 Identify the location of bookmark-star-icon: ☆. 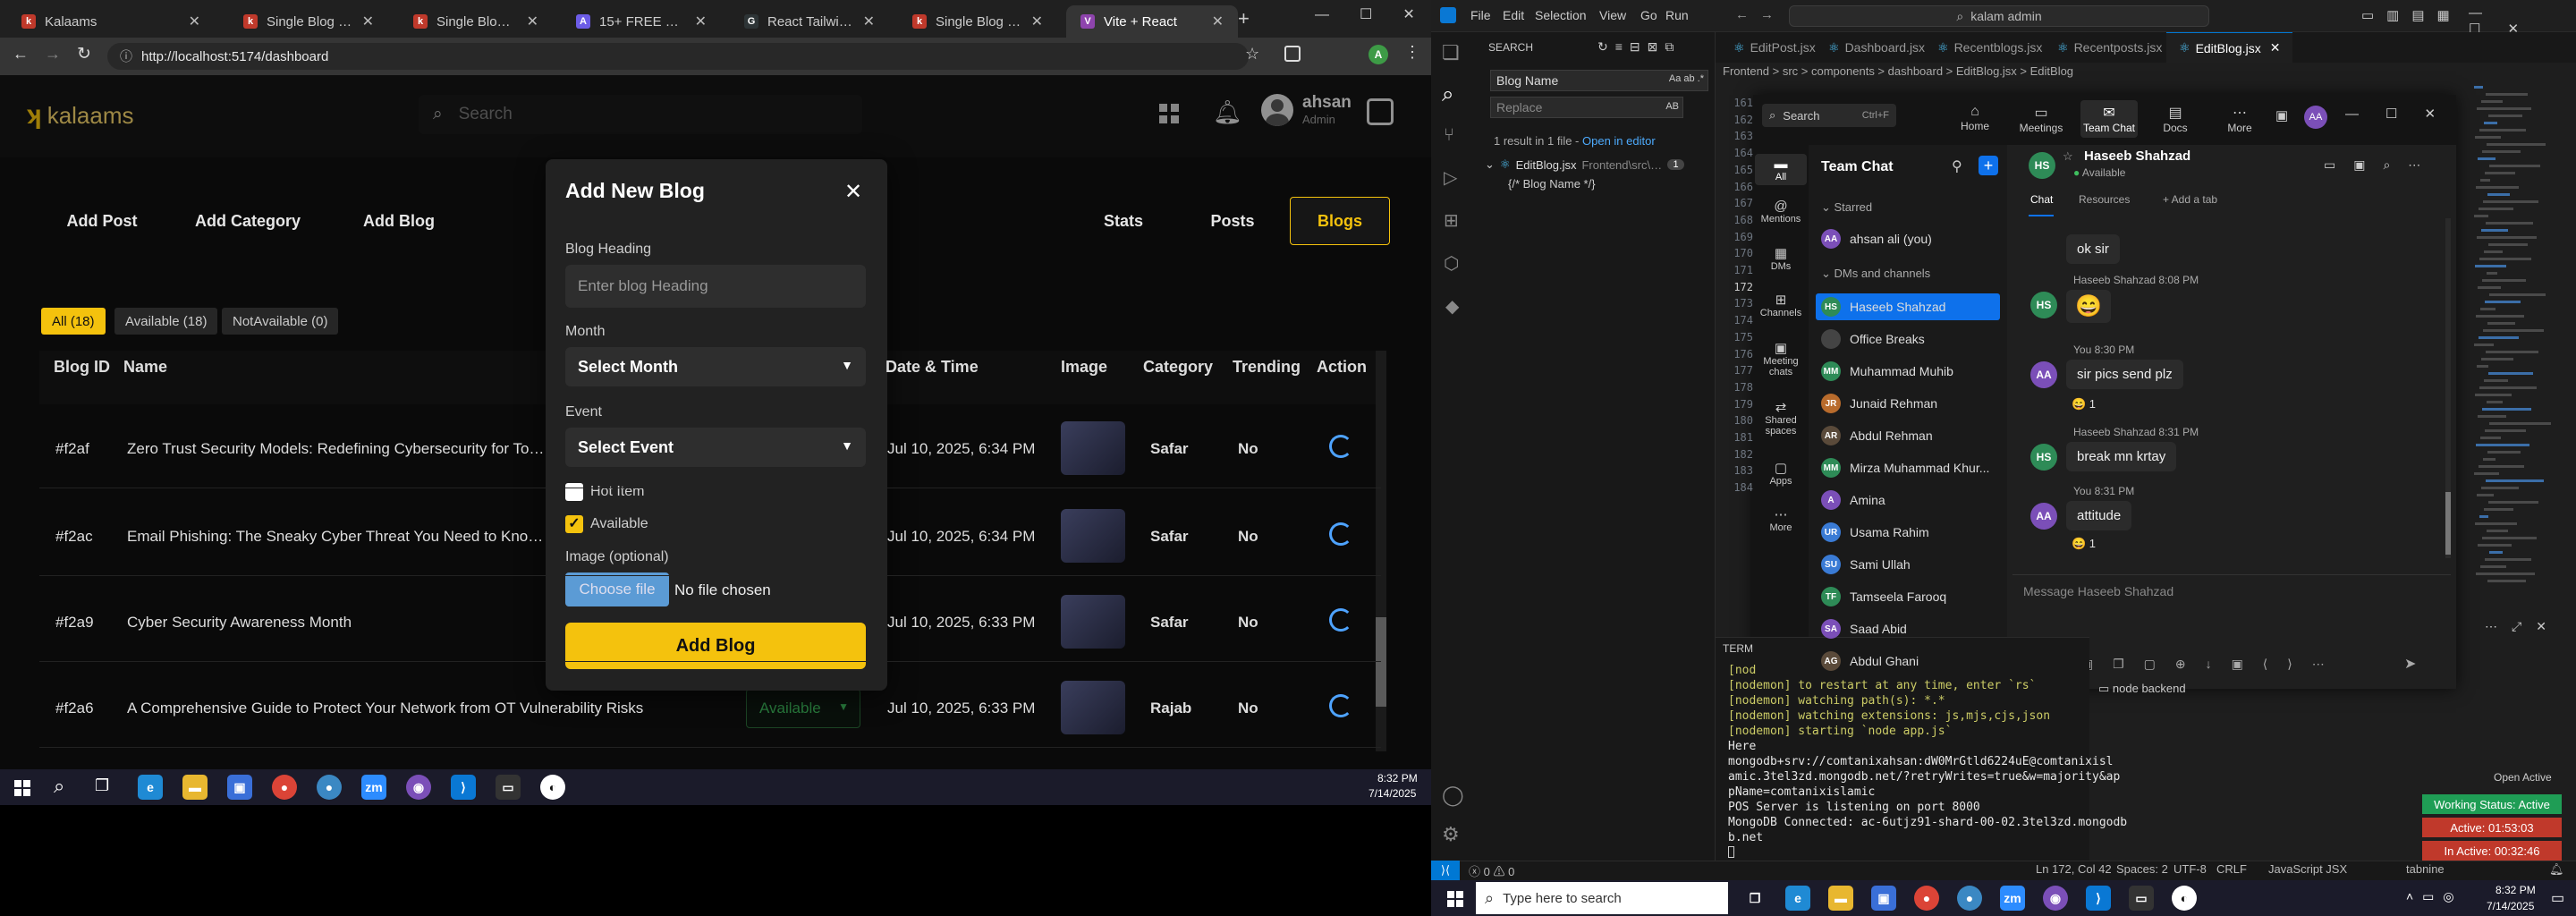
(1252, 54).